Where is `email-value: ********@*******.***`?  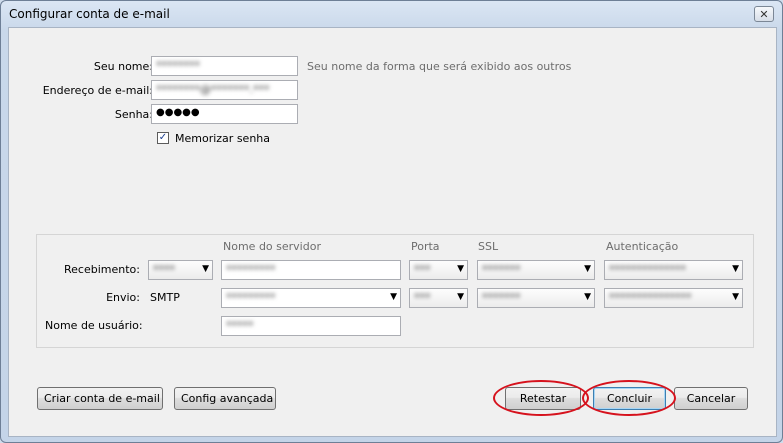 email-value: ********@*******.*** is located at coordinates (213, 89).